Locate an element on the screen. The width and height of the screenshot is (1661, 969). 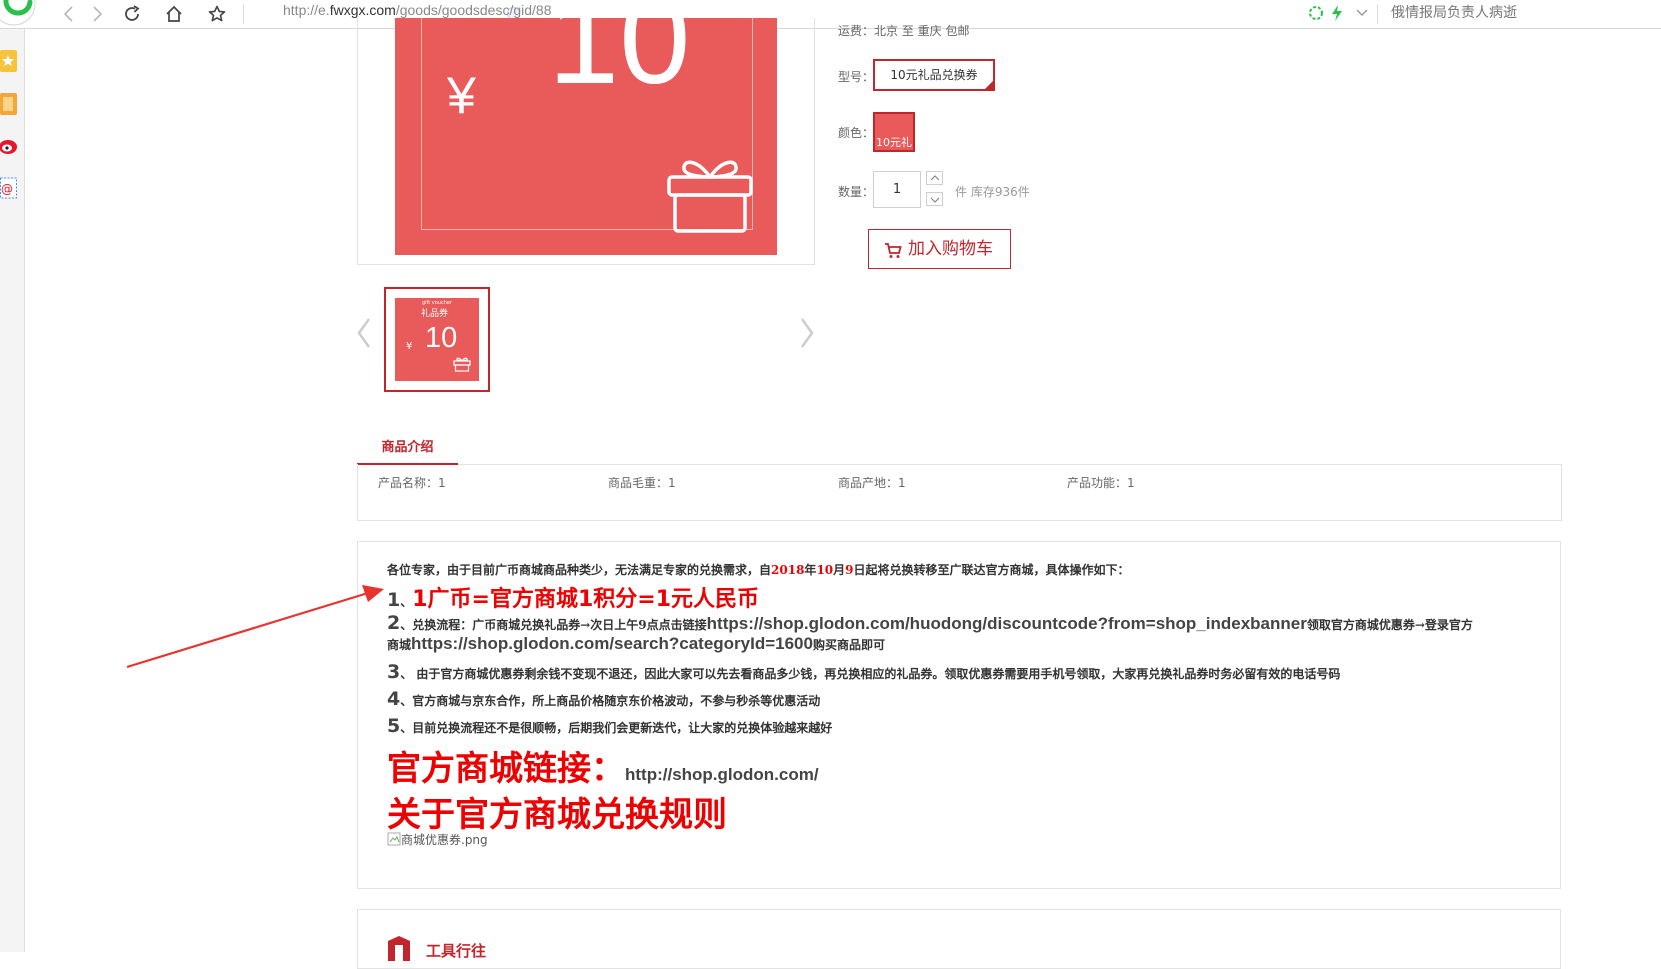
shipping-info: 运费：北京 至 重庆 包邮 is located at coordinates (904, 31).